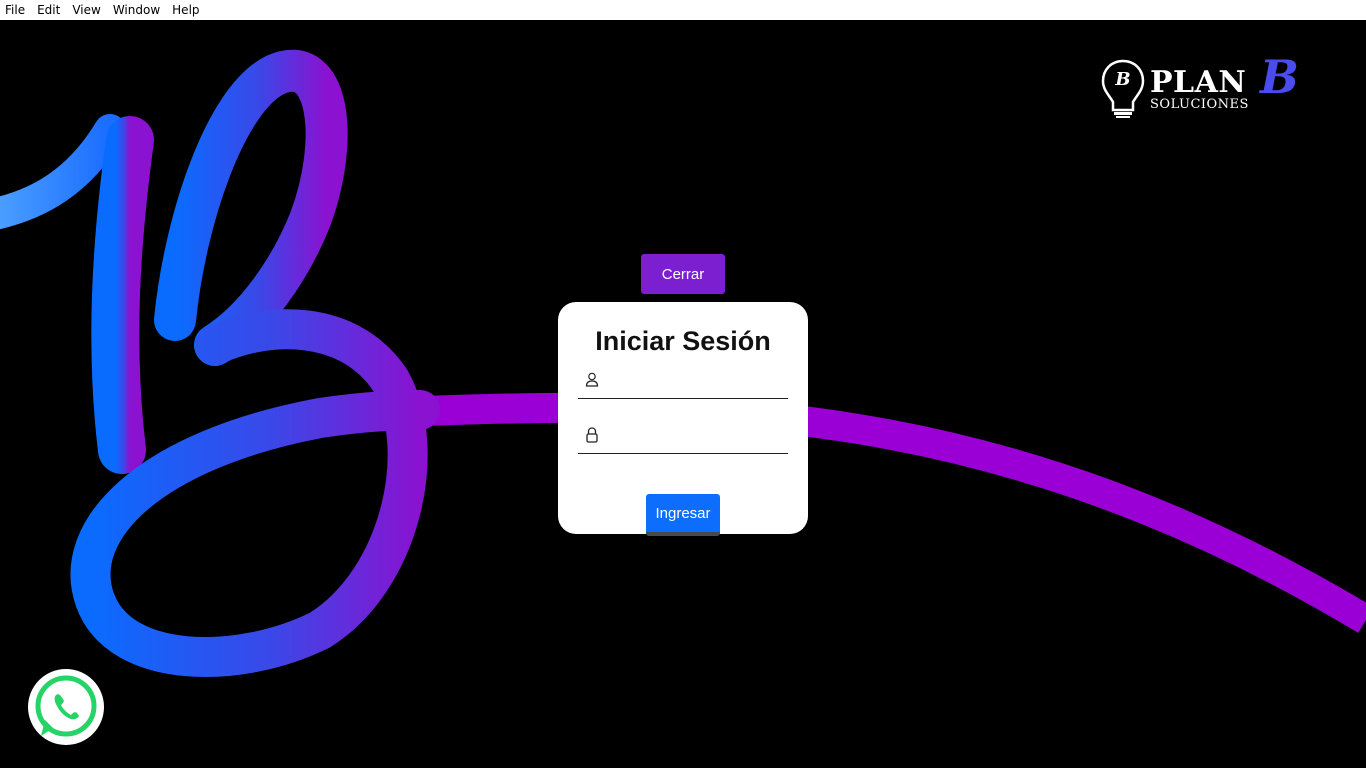 The height and width of the screenshot is (768, 1366). I want to click on username-field, so click(684, 383).